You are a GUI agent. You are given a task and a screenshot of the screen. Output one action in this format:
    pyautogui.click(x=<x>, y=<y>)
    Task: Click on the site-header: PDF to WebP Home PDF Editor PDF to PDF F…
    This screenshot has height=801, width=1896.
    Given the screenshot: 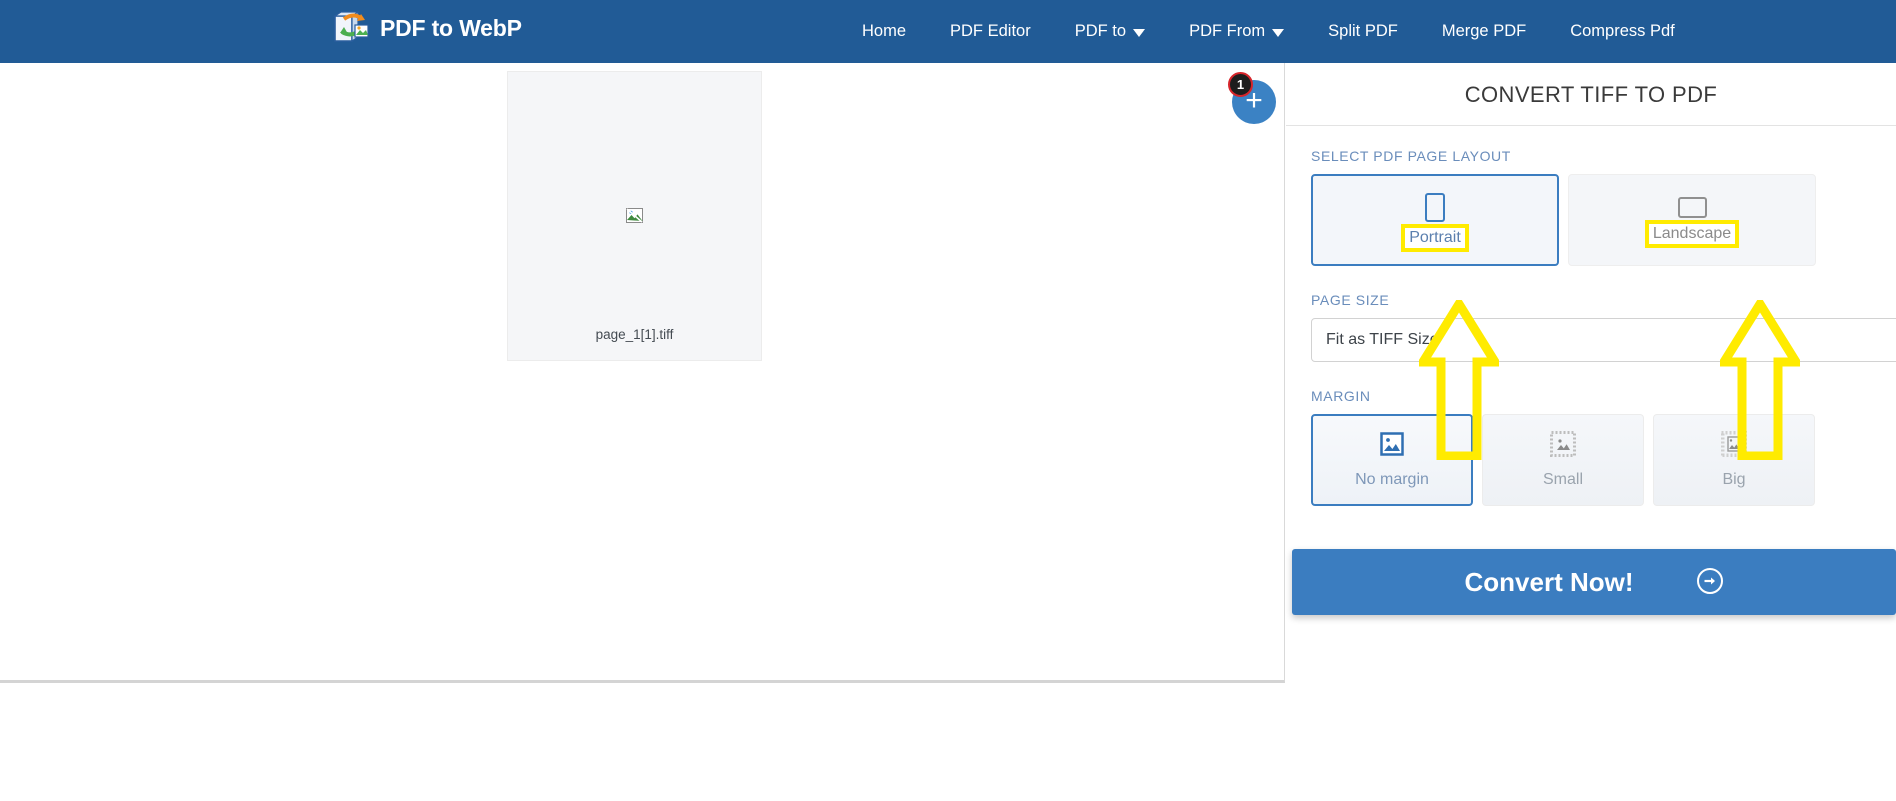 What is the action you would take?
    pyautogui.click(x=948, y=31)
    